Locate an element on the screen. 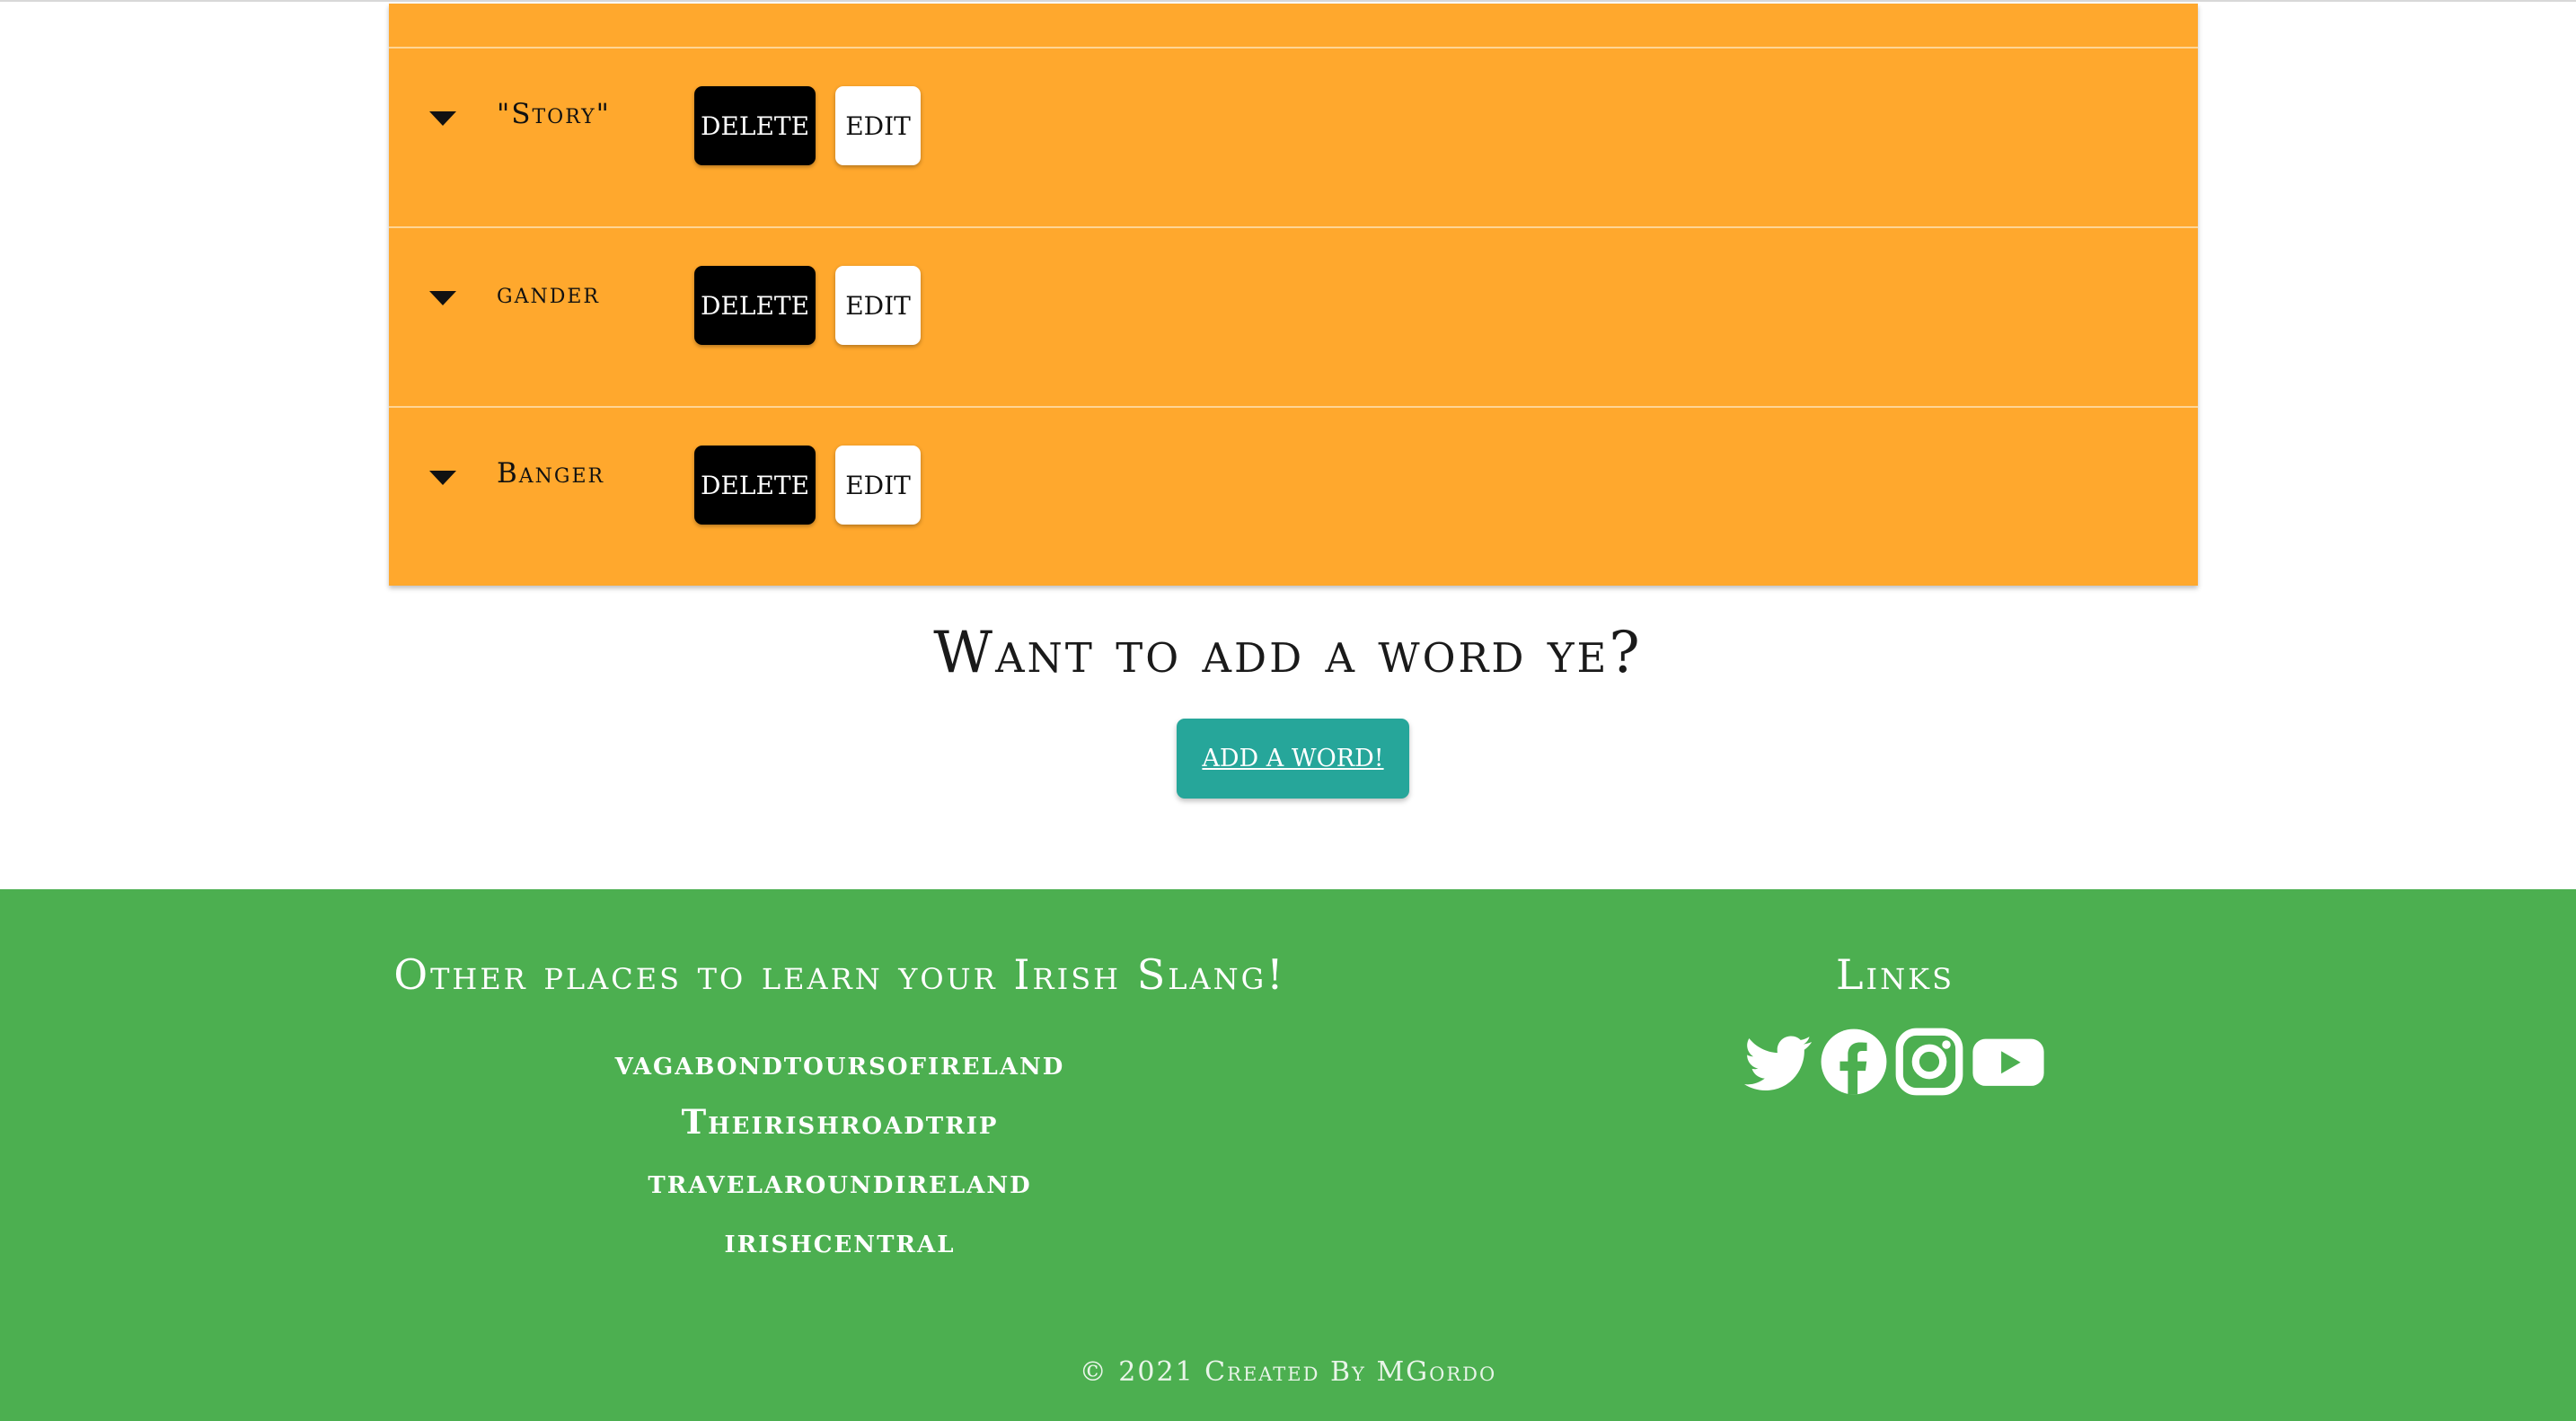 This screenshot has height=1421, width=2576. social-icons is located at coordinates (1897, 1062).